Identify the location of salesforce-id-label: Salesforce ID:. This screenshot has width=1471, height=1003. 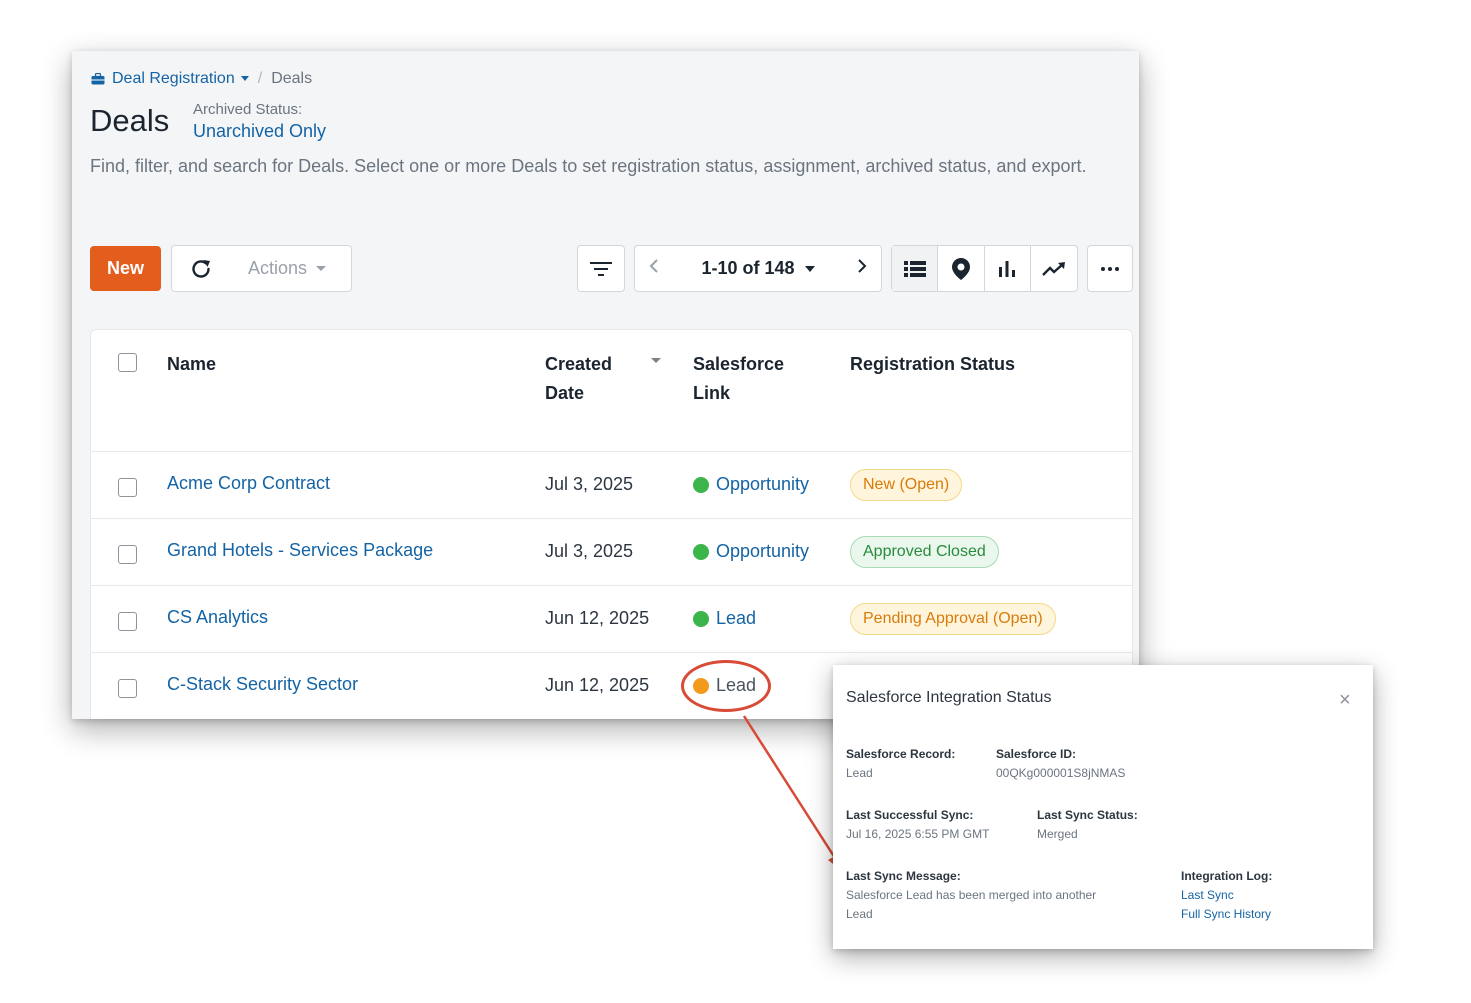
(1036, 754).